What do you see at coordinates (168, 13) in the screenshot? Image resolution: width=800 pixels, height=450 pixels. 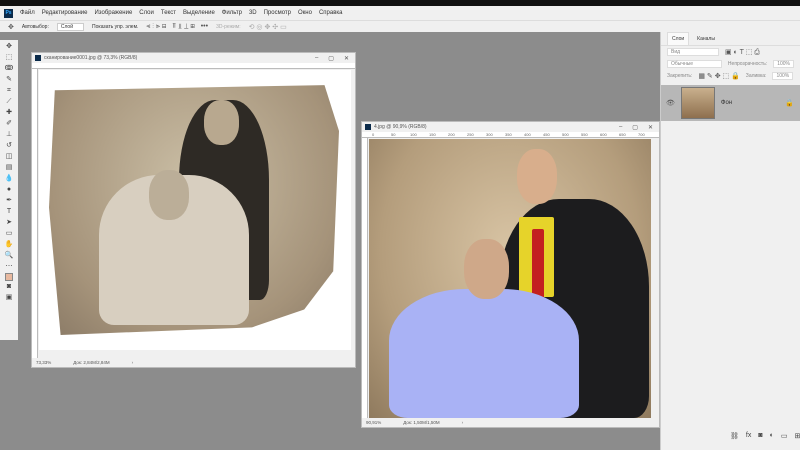 I see `menu-type: Текст` at bounding box center [168, 13].